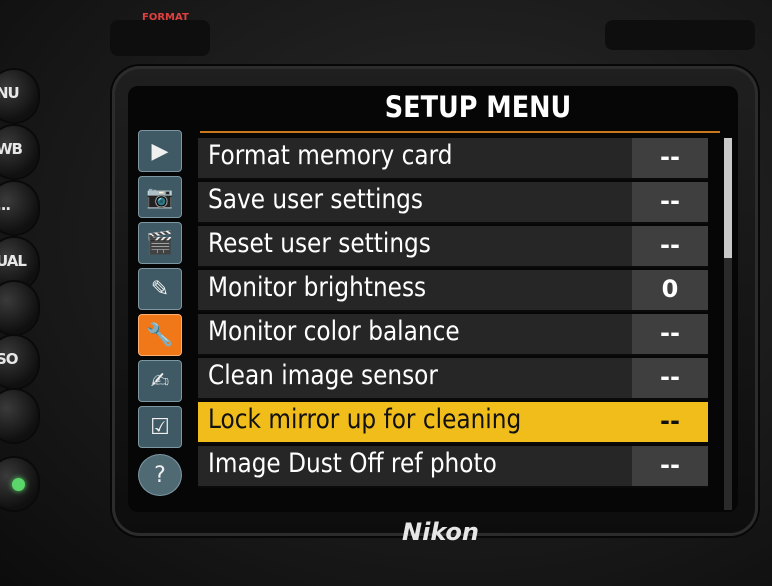  What do you see at coordinates (330, 155) in the screenshot?
I see `menu-item-label: Format memory card` at bounding box center [330, 155].